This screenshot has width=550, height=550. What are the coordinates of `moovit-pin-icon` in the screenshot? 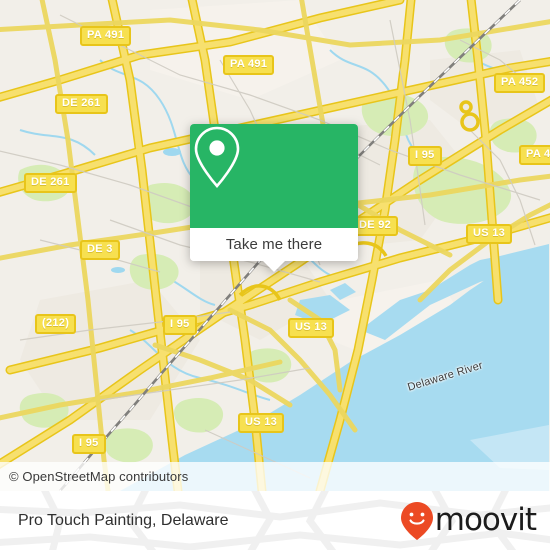 It's located at (416, 520).